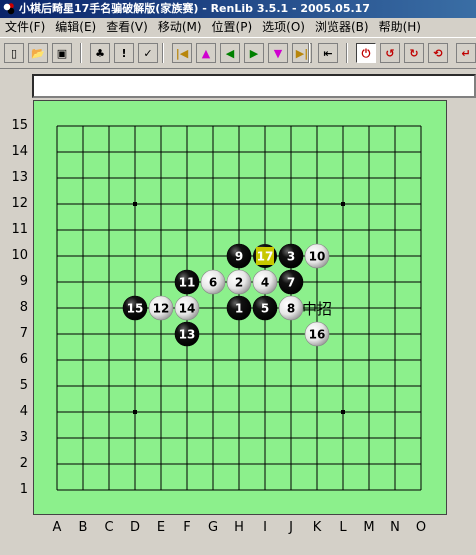  What do you see at coordinates (23, 307) in the screenshot?
I see `row-label: 8` at bounding box center [23, 307].